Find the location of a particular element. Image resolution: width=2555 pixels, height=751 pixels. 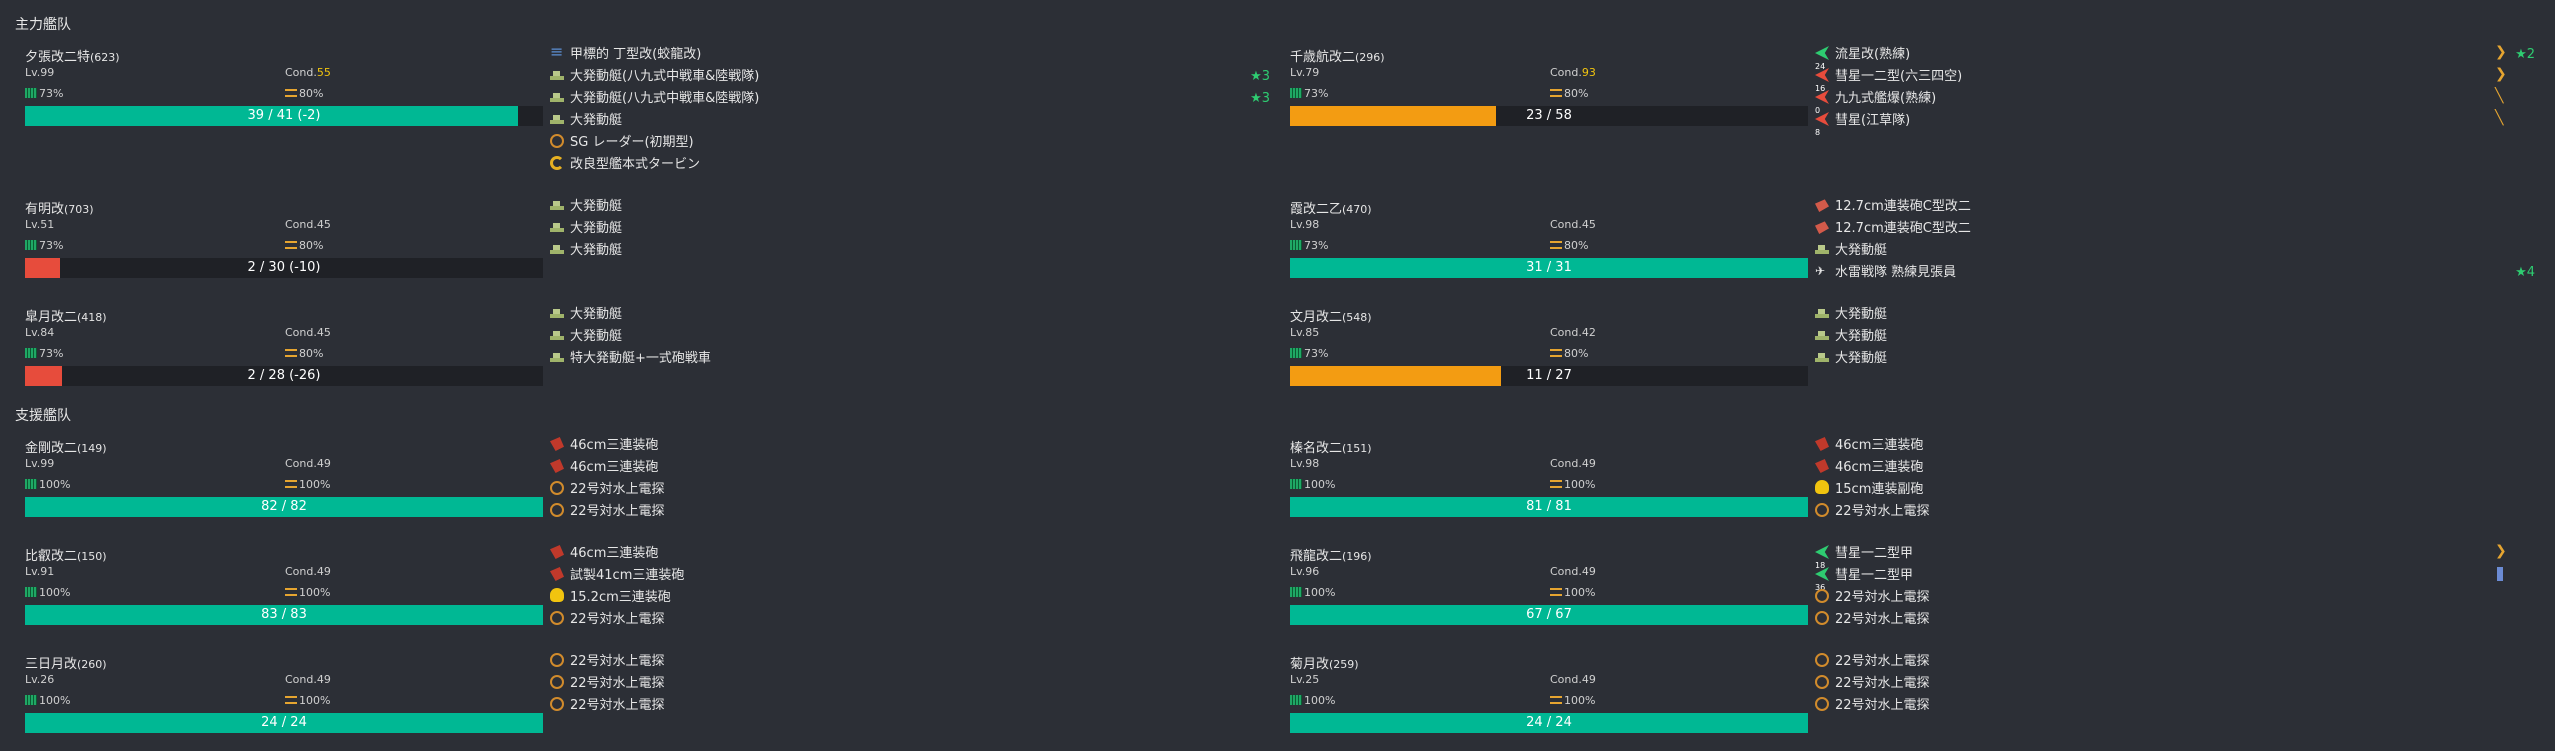

ship-condition: Cond.45 is located at coordinates (1573, 224).